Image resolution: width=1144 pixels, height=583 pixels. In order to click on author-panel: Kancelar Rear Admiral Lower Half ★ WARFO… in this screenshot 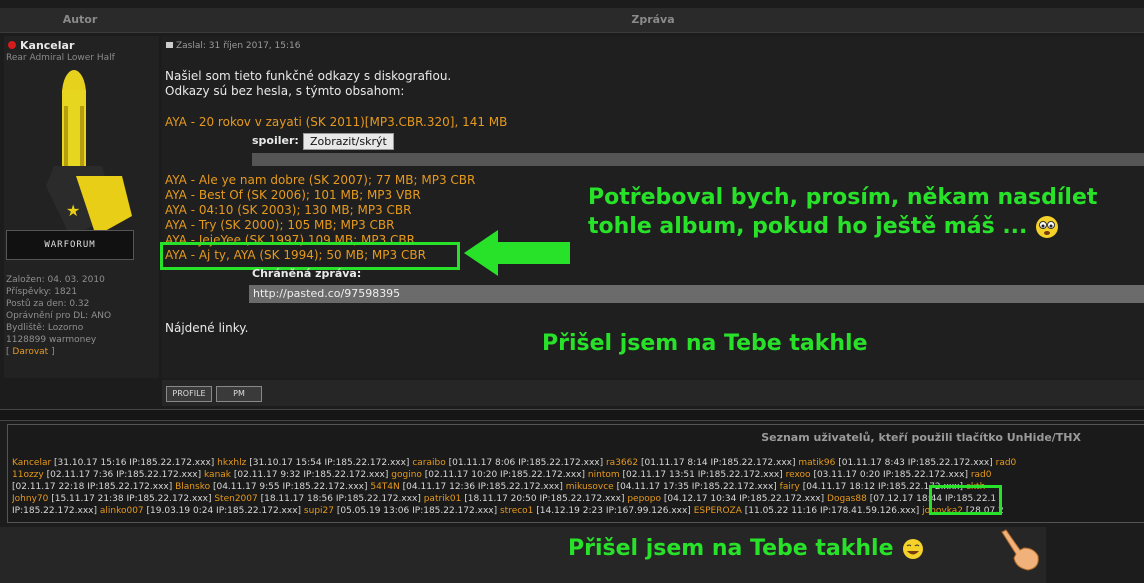, I will do `click(81, 207)`.